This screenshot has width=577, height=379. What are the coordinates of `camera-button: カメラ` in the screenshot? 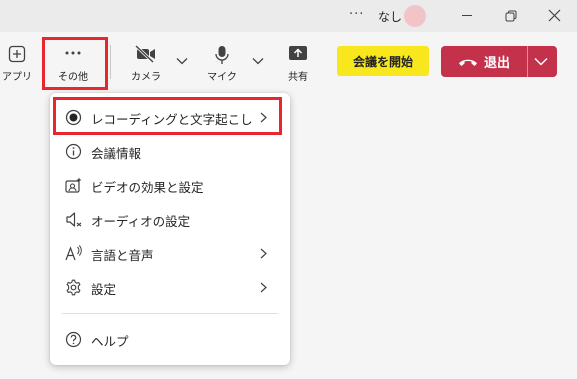 It's located at (146, 61).